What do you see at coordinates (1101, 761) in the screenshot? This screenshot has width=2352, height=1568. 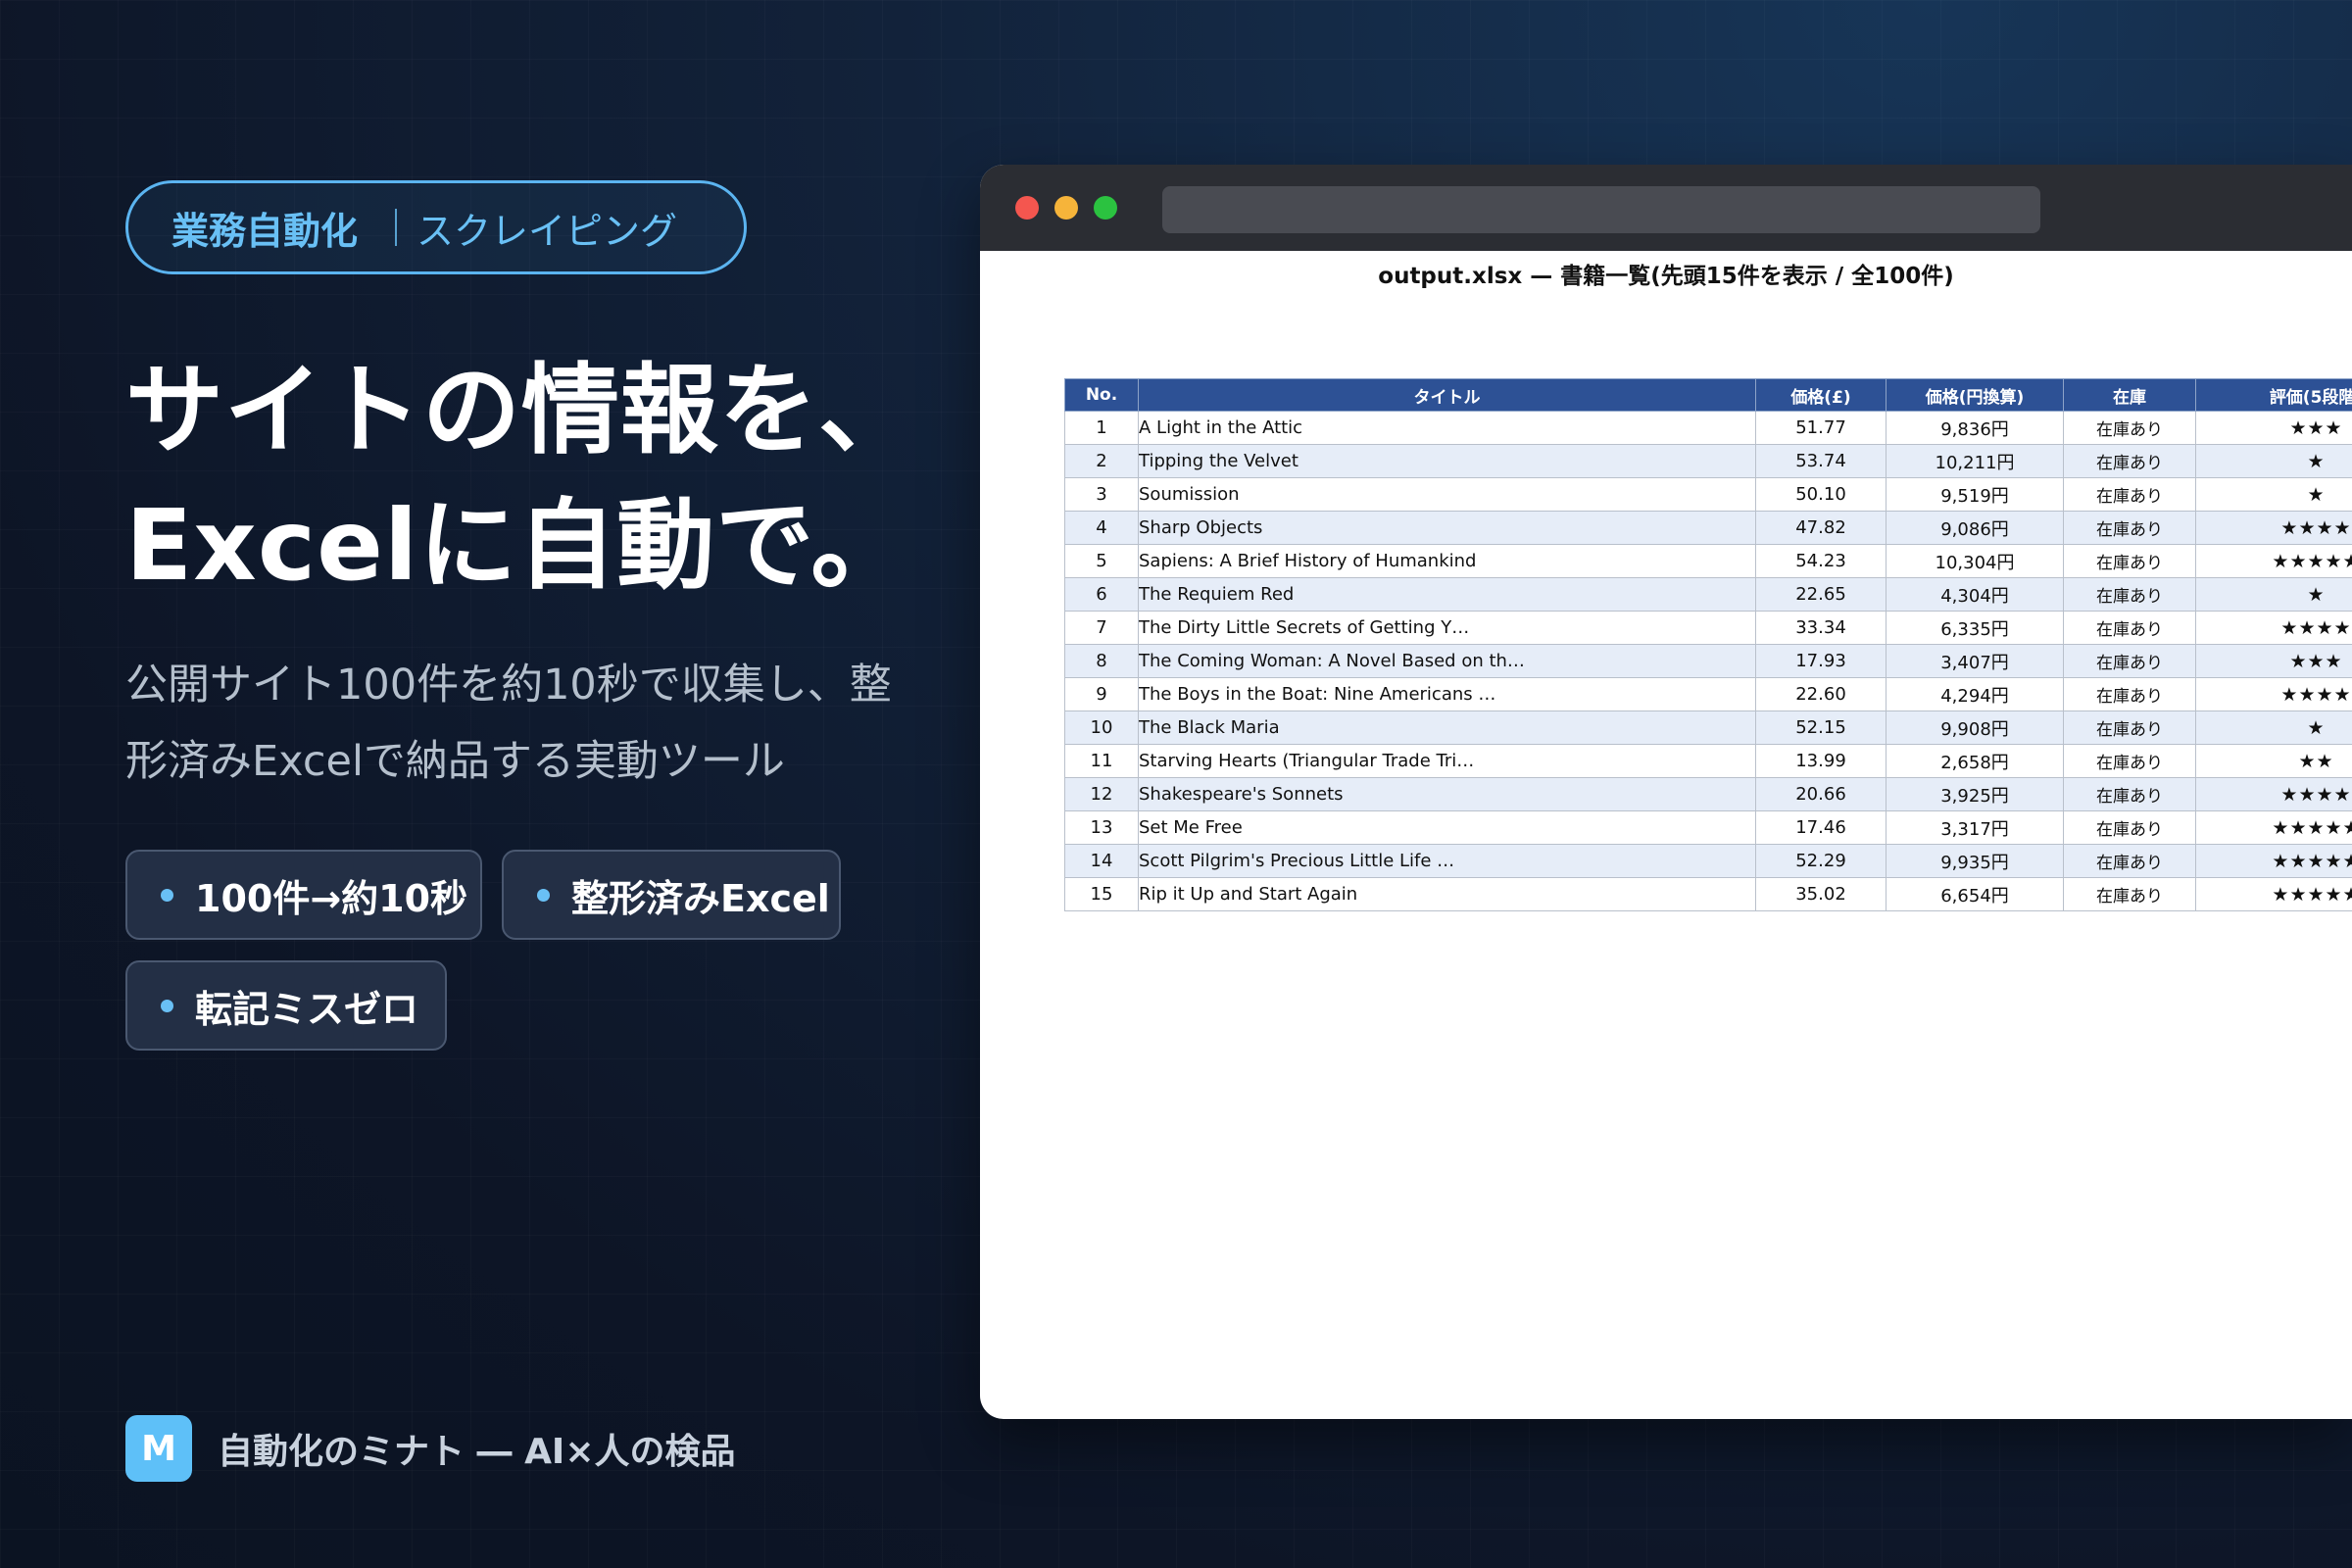 I see `cell-no: 11` at bounding box center [1101, 761].